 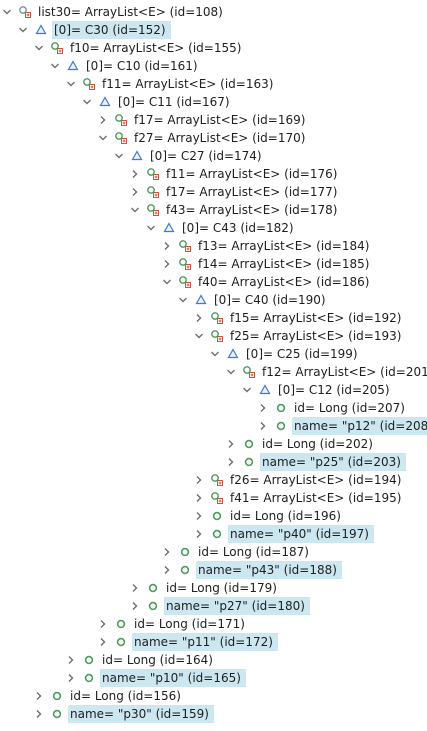 What do you see at coordinates (213, 408) in the screenshot?
I see `tree-row: id= Long (id=207)` at bounding box center [213, 408].